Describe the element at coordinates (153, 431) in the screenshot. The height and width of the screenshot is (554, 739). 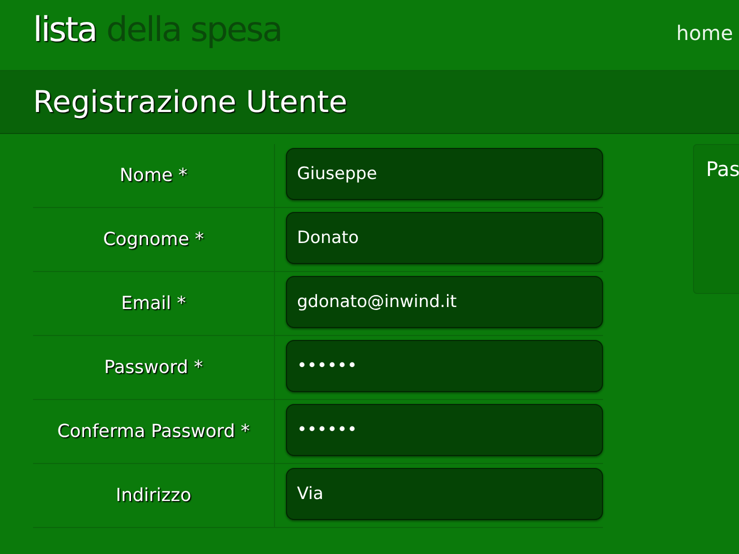
I see `field-label: Conferma Password *` at that location.